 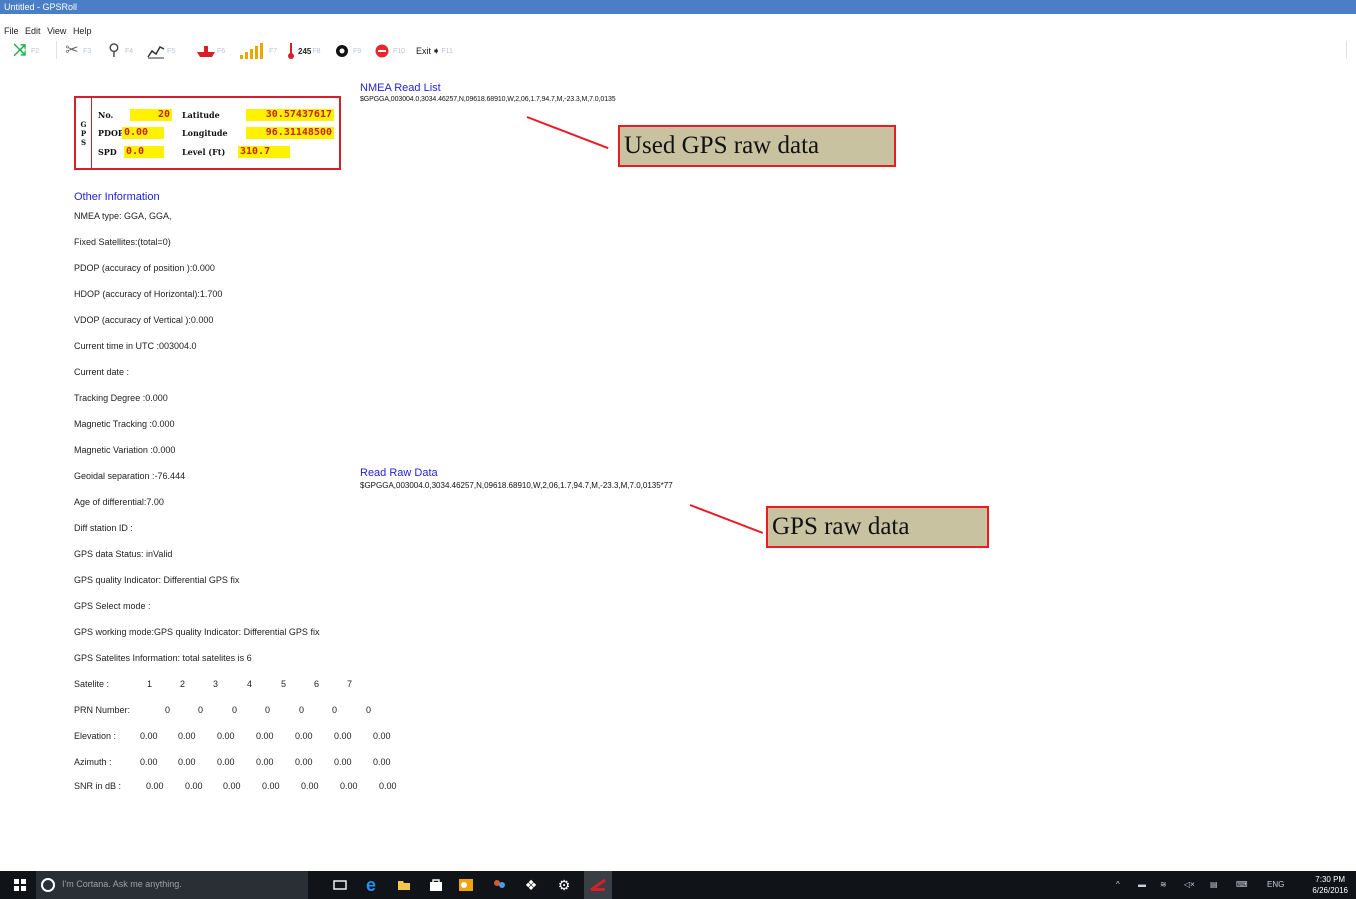 I want to click on file-explorer-icon, so click(x=404, y=885).